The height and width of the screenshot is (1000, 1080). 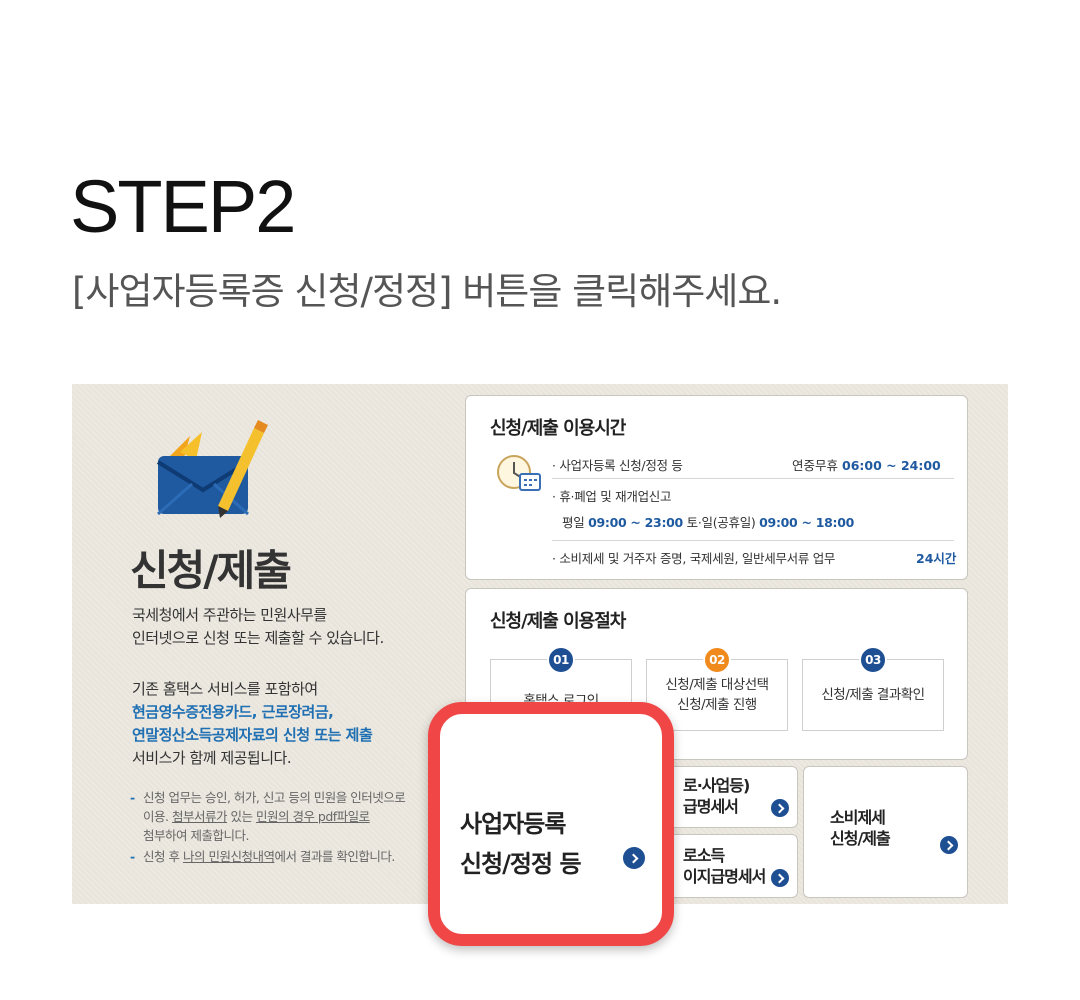 I want to click on procedure-title: 신청/제출 이용절차, so click(x=558, y=621).